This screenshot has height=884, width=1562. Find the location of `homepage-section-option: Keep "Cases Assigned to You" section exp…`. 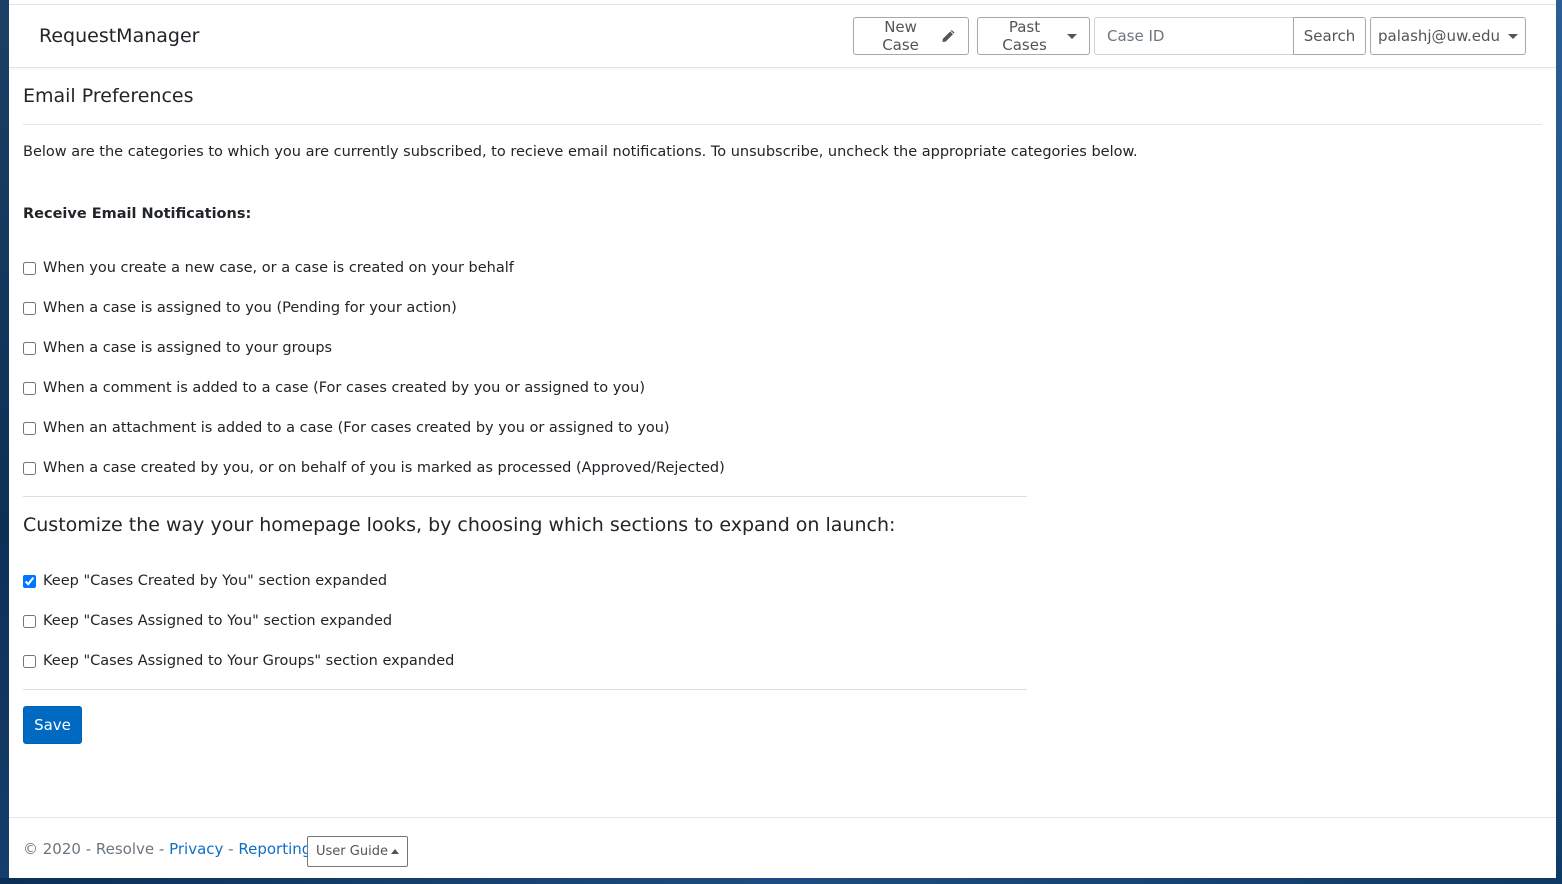

homepage-section-option: Keep "Cases Assigned to You" section exp… is located at coordinates (207, 621).